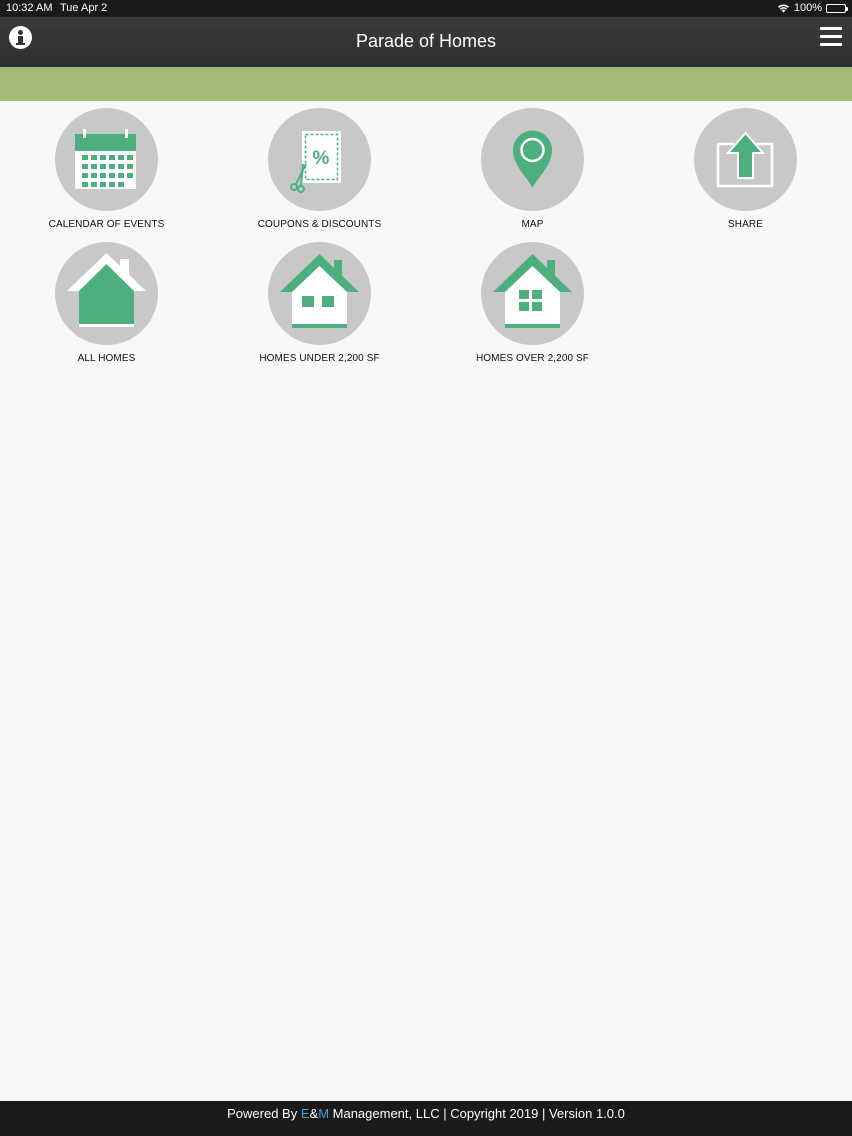 The height and width of the screenshot is (1136, 852). I want to click on tile-all-homes: ALL HOMES, so click(106, 302).